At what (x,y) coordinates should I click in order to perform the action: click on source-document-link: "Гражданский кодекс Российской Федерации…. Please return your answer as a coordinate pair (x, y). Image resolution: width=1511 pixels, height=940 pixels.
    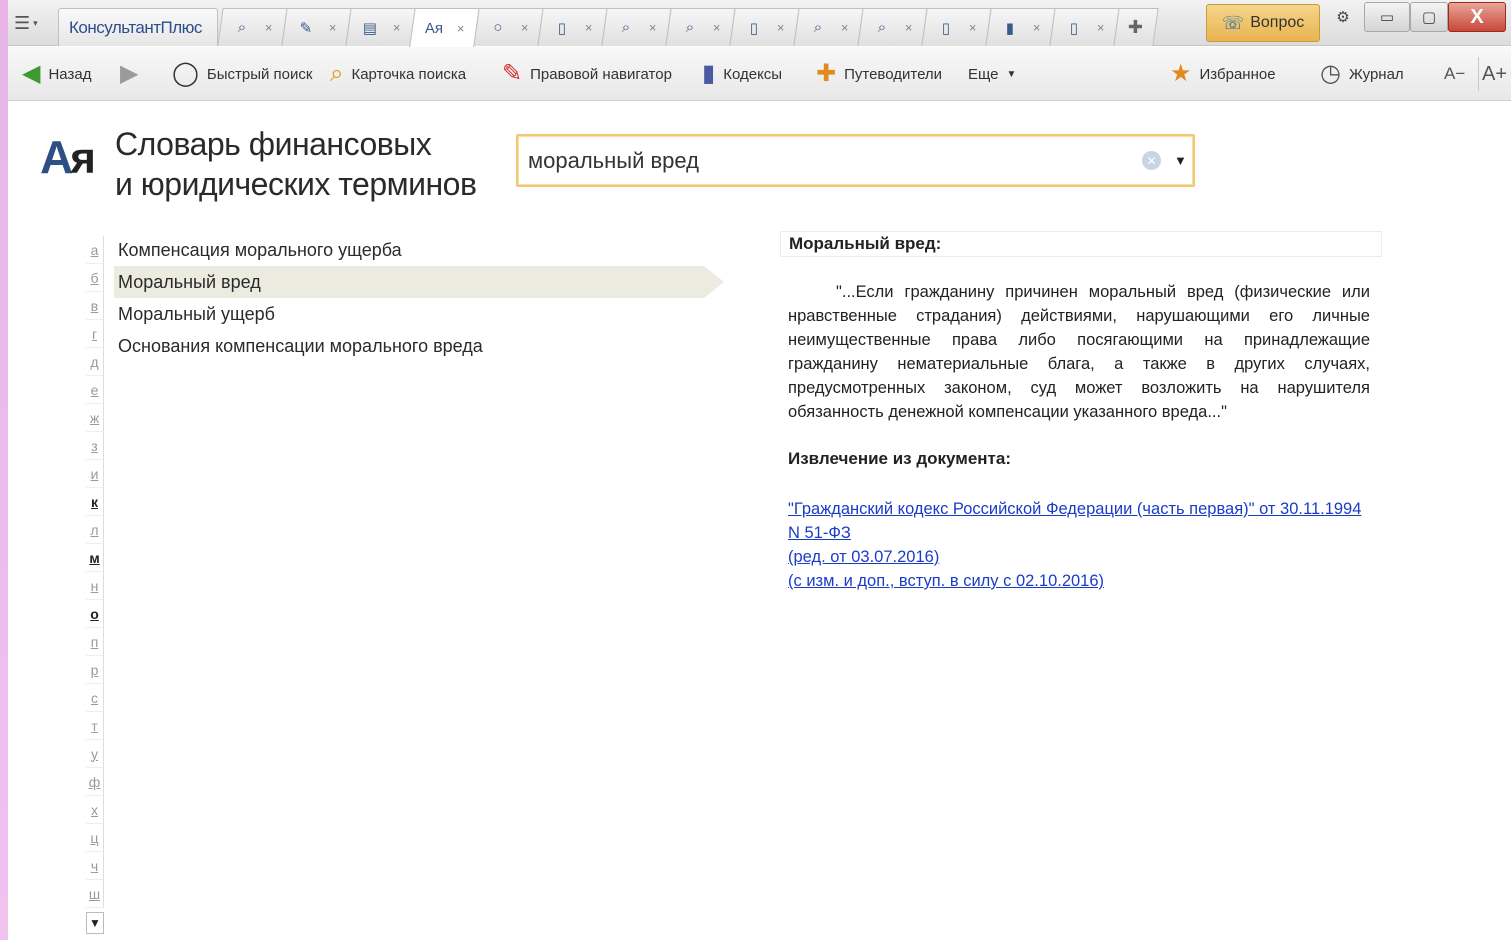
    Looking at the image, I should click on (1083, 545).